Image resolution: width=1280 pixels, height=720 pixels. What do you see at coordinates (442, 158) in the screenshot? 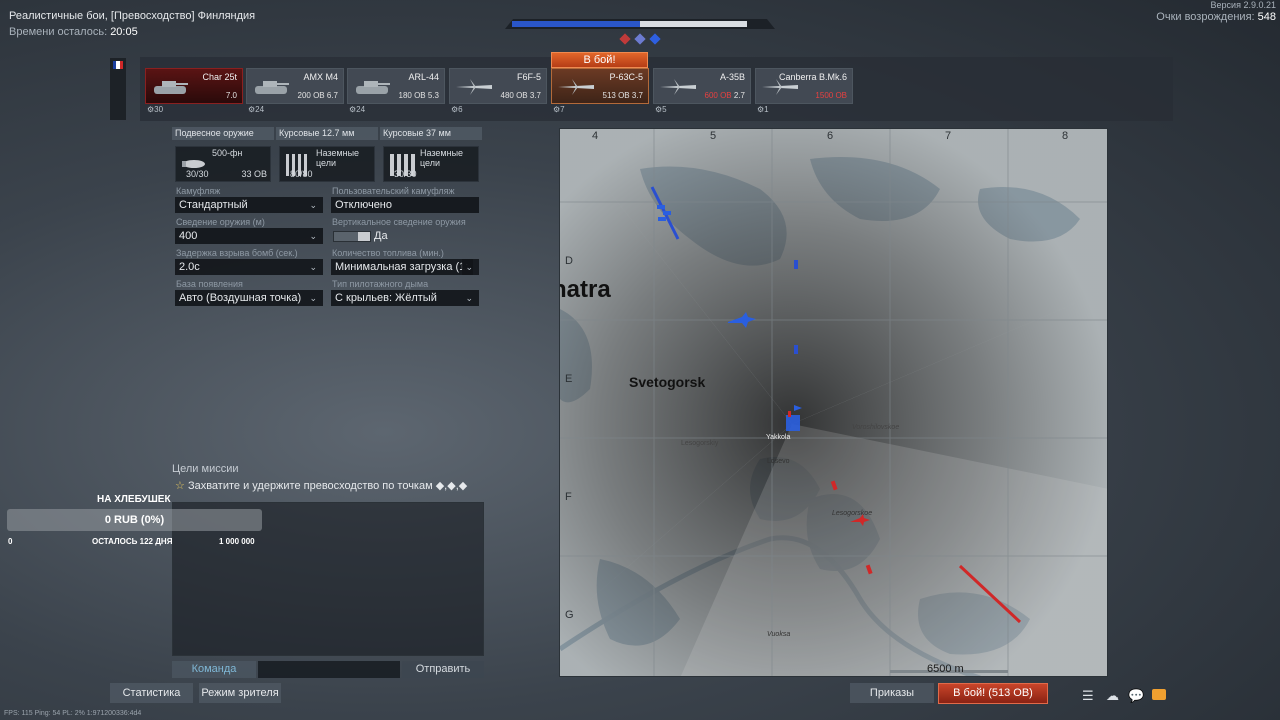
I see `weapon-title: Наземные цели` at bounding box center [442, 158].